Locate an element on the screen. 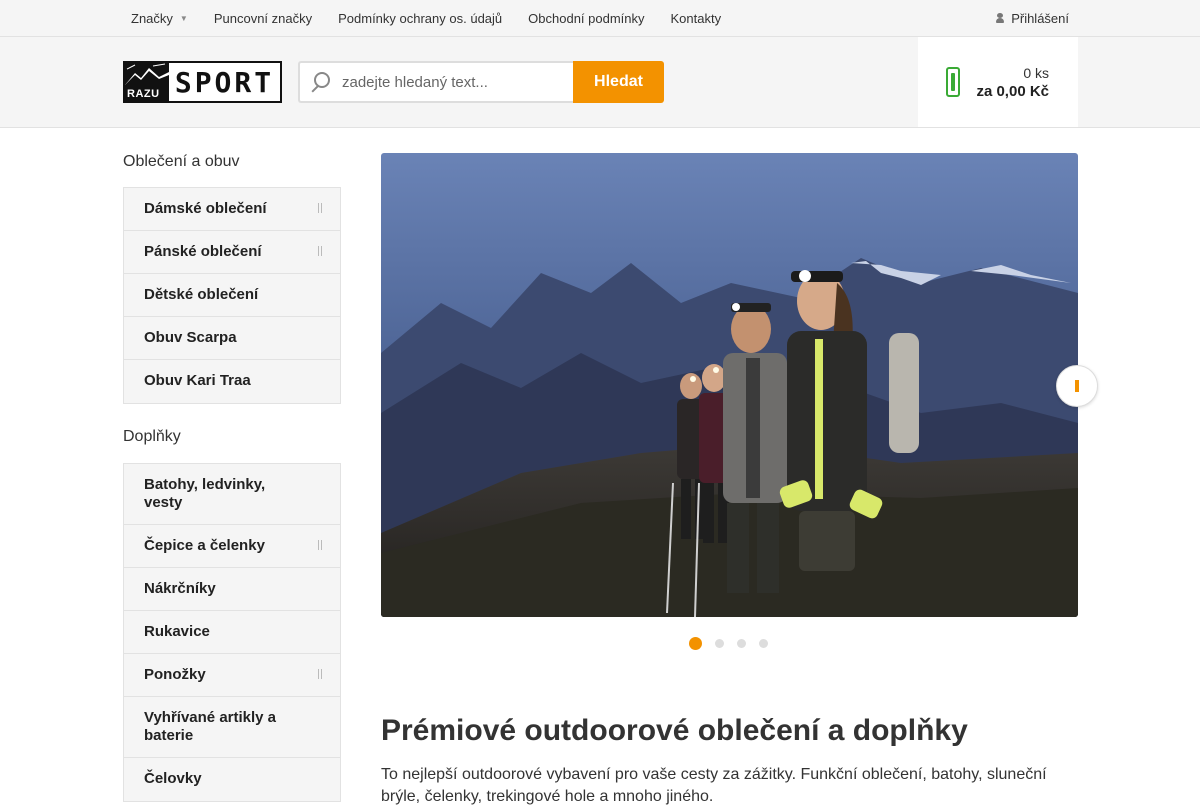 This screenshot has width=1200, height=808. cart-widget: 0 ks za 0,00 Kč is located at coordinates (998, 82).